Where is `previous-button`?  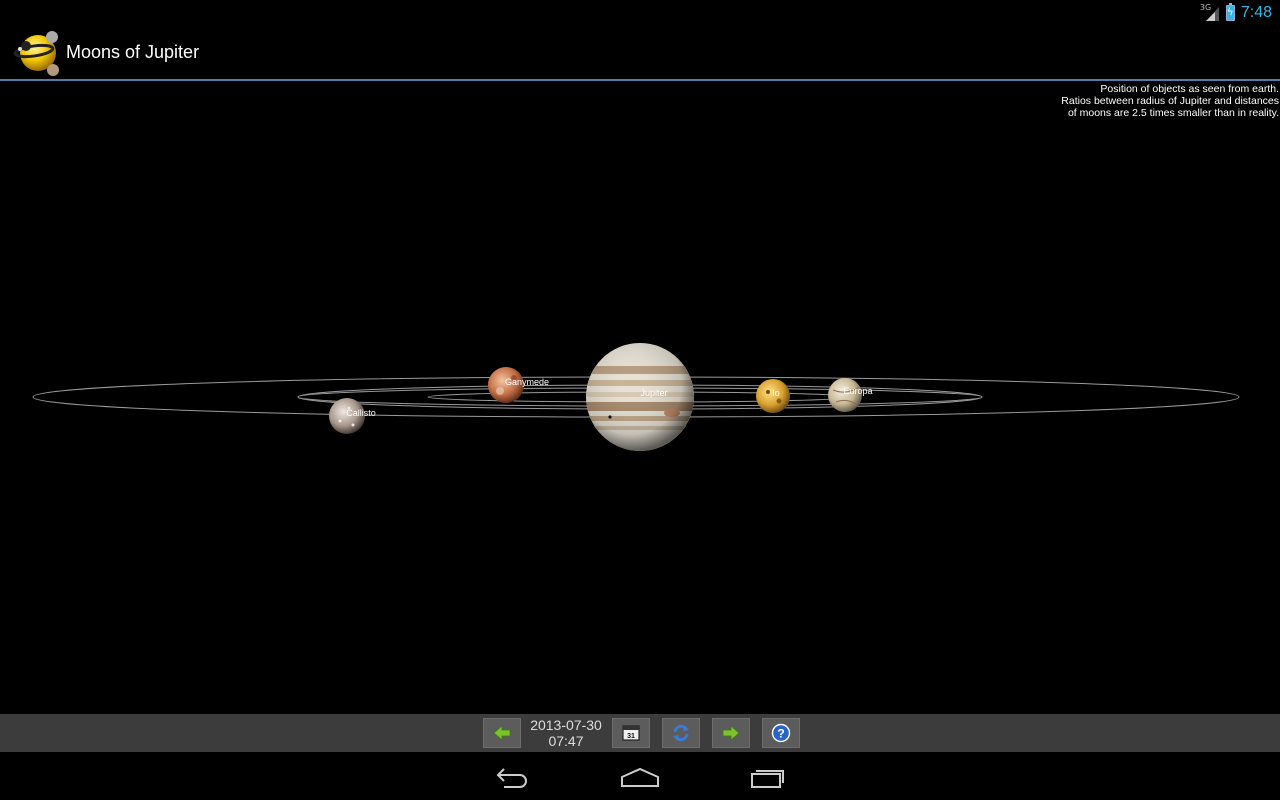
previous-button is located at coordinates (502, 733).